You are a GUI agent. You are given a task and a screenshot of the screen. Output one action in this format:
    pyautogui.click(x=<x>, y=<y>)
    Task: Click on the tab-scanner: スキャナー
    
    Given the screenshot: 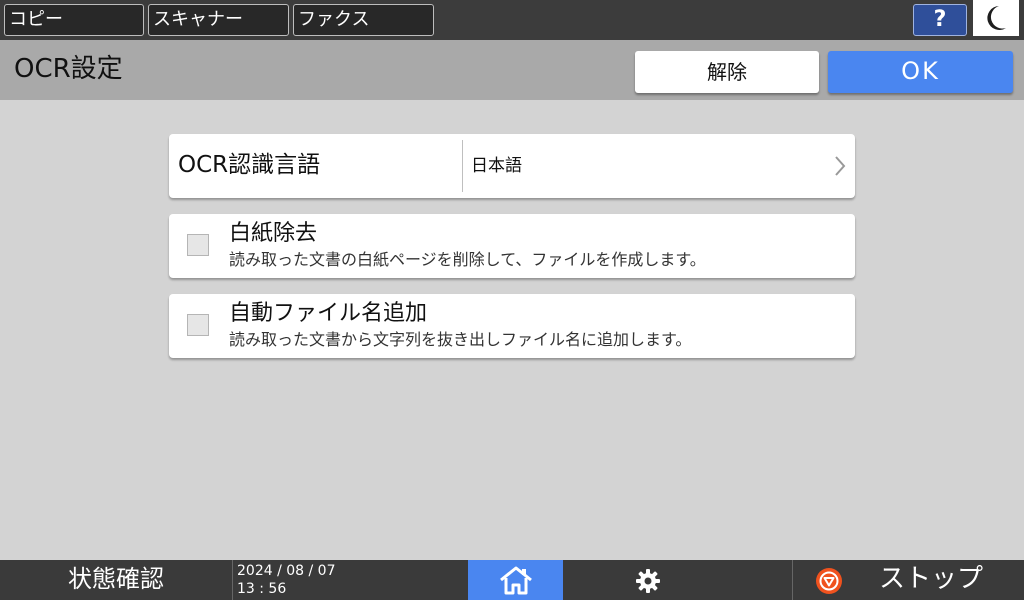 What is the action you would take?
    pyautogui.click(x=218, y=20)
    